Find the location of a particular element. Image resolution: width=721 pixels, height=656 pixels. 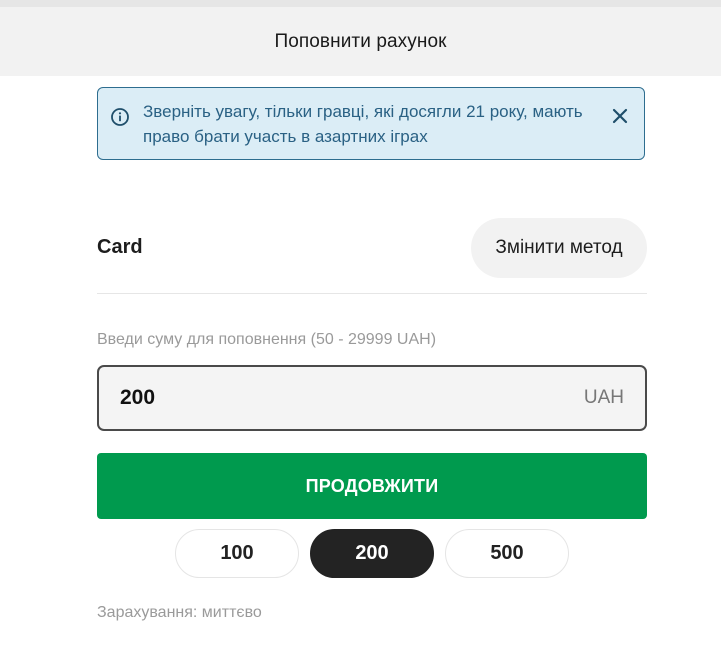

top-strip is located at coordinates (360, 3).